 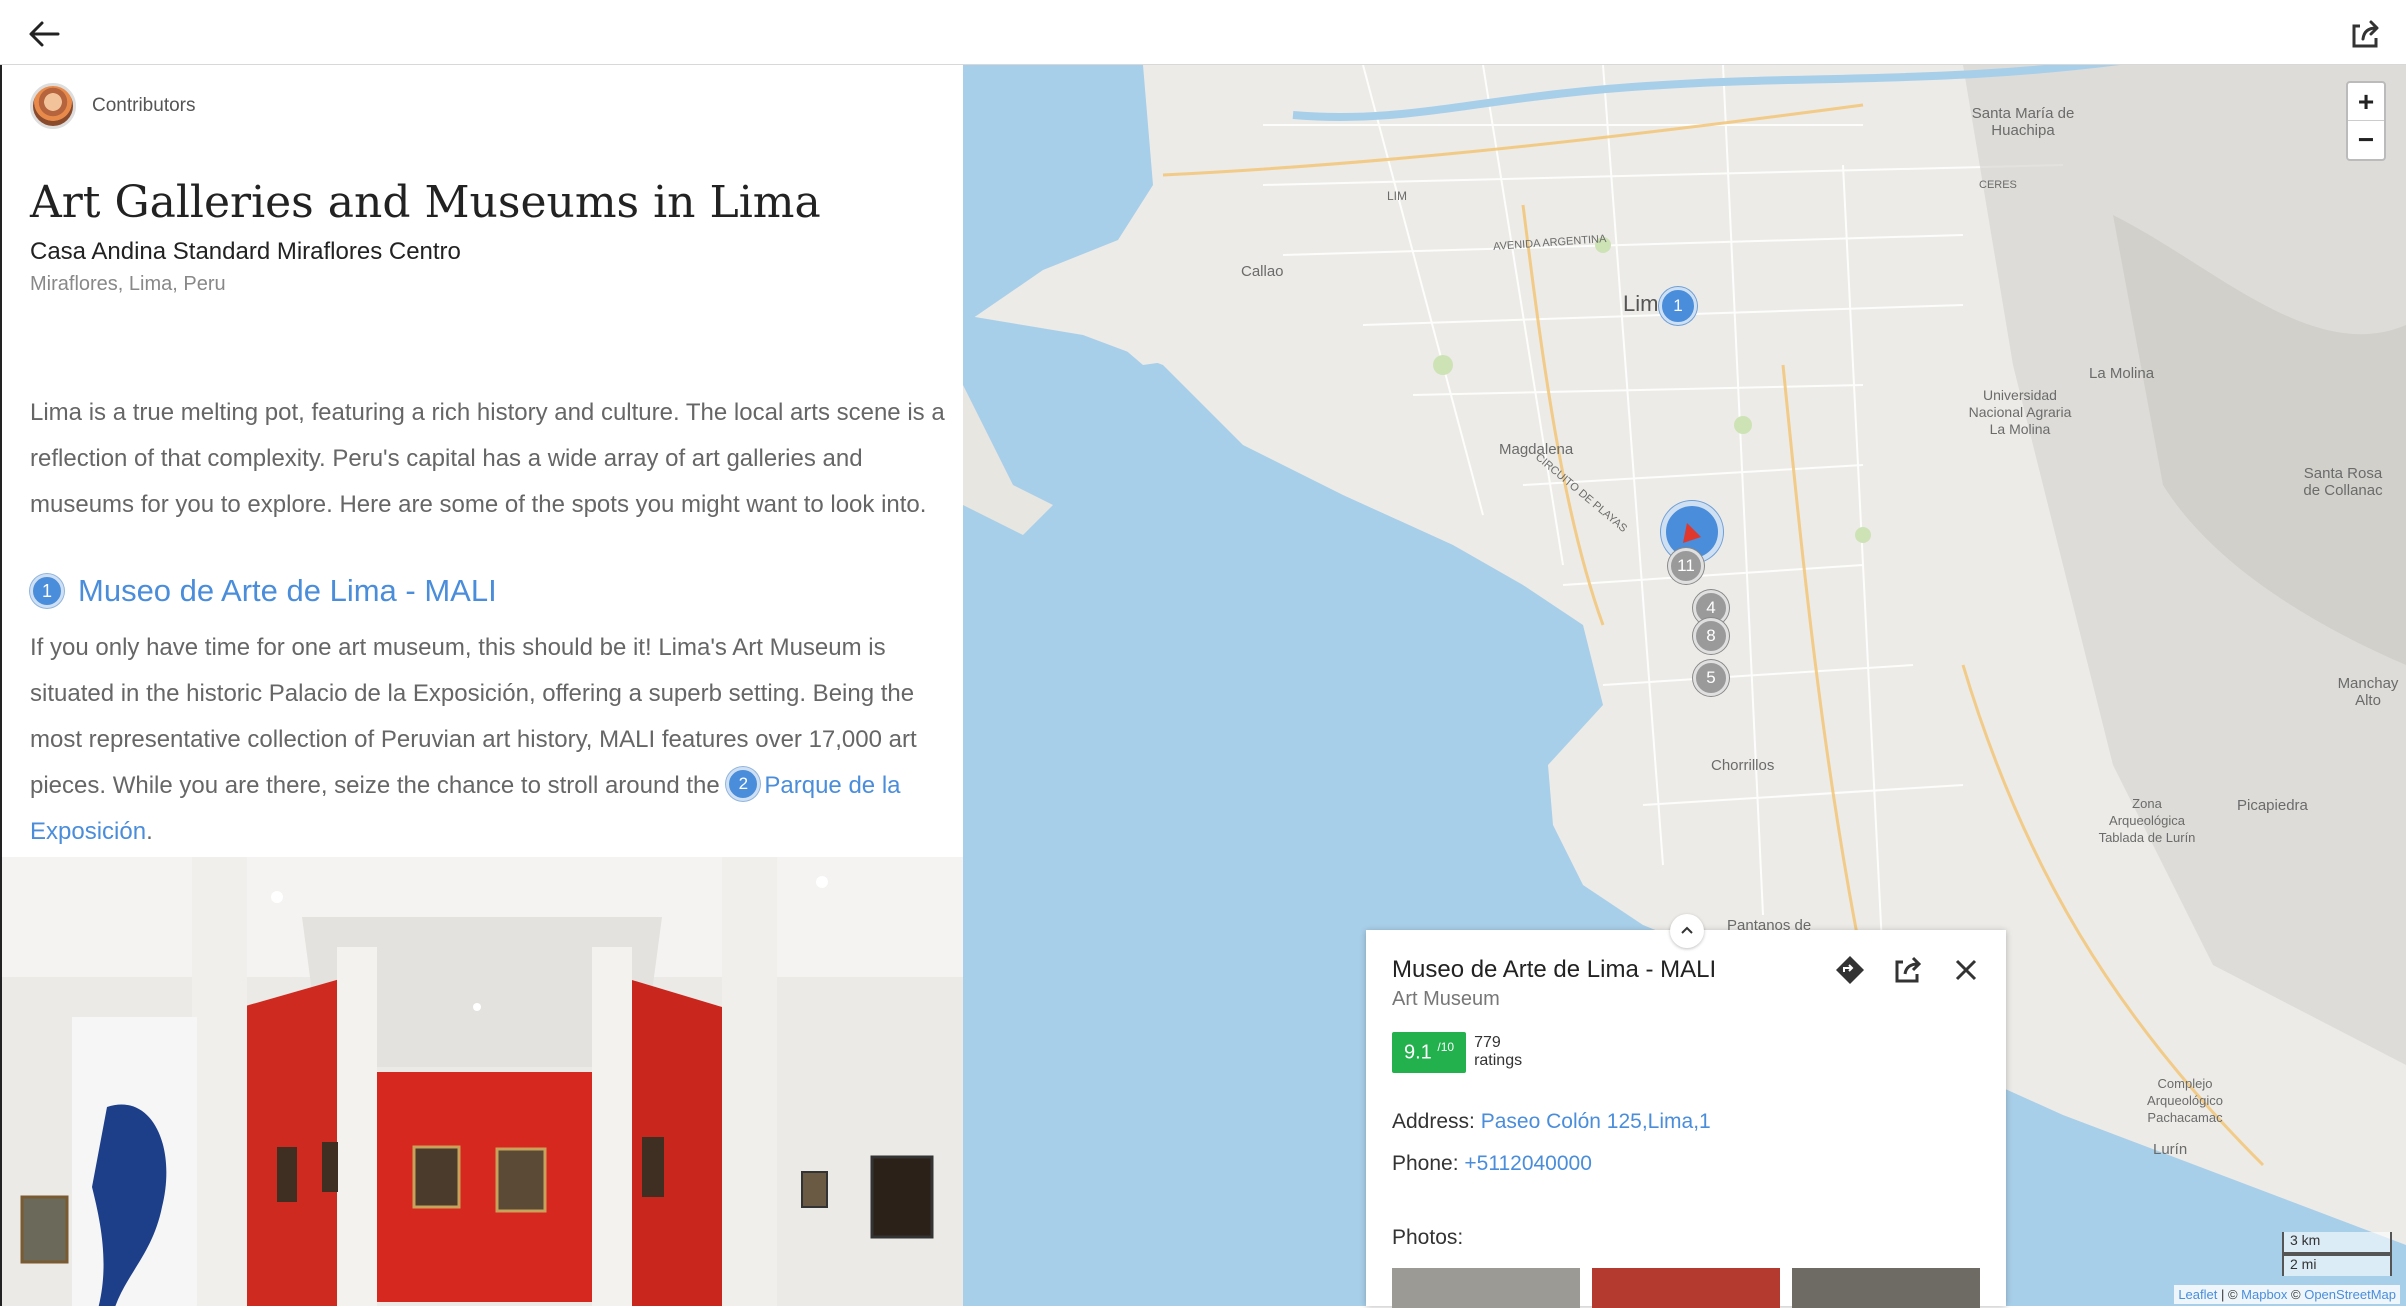 What do you see at coordinates (1711, 636) in the screenshot?
I see `map-marker-8: 8` at bounding box center [1711, 636].